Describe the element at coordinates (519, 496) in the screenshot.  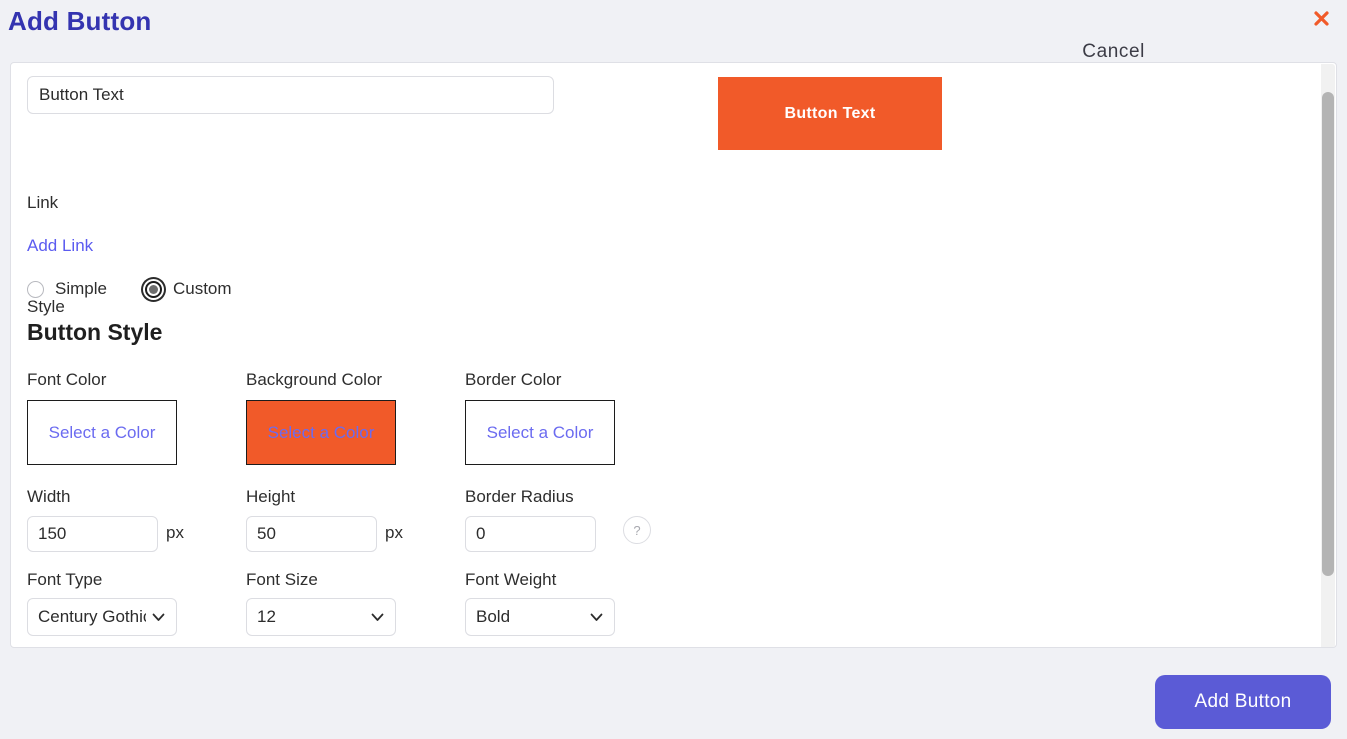
I see `border-radius-label: Border Radius` at that location.